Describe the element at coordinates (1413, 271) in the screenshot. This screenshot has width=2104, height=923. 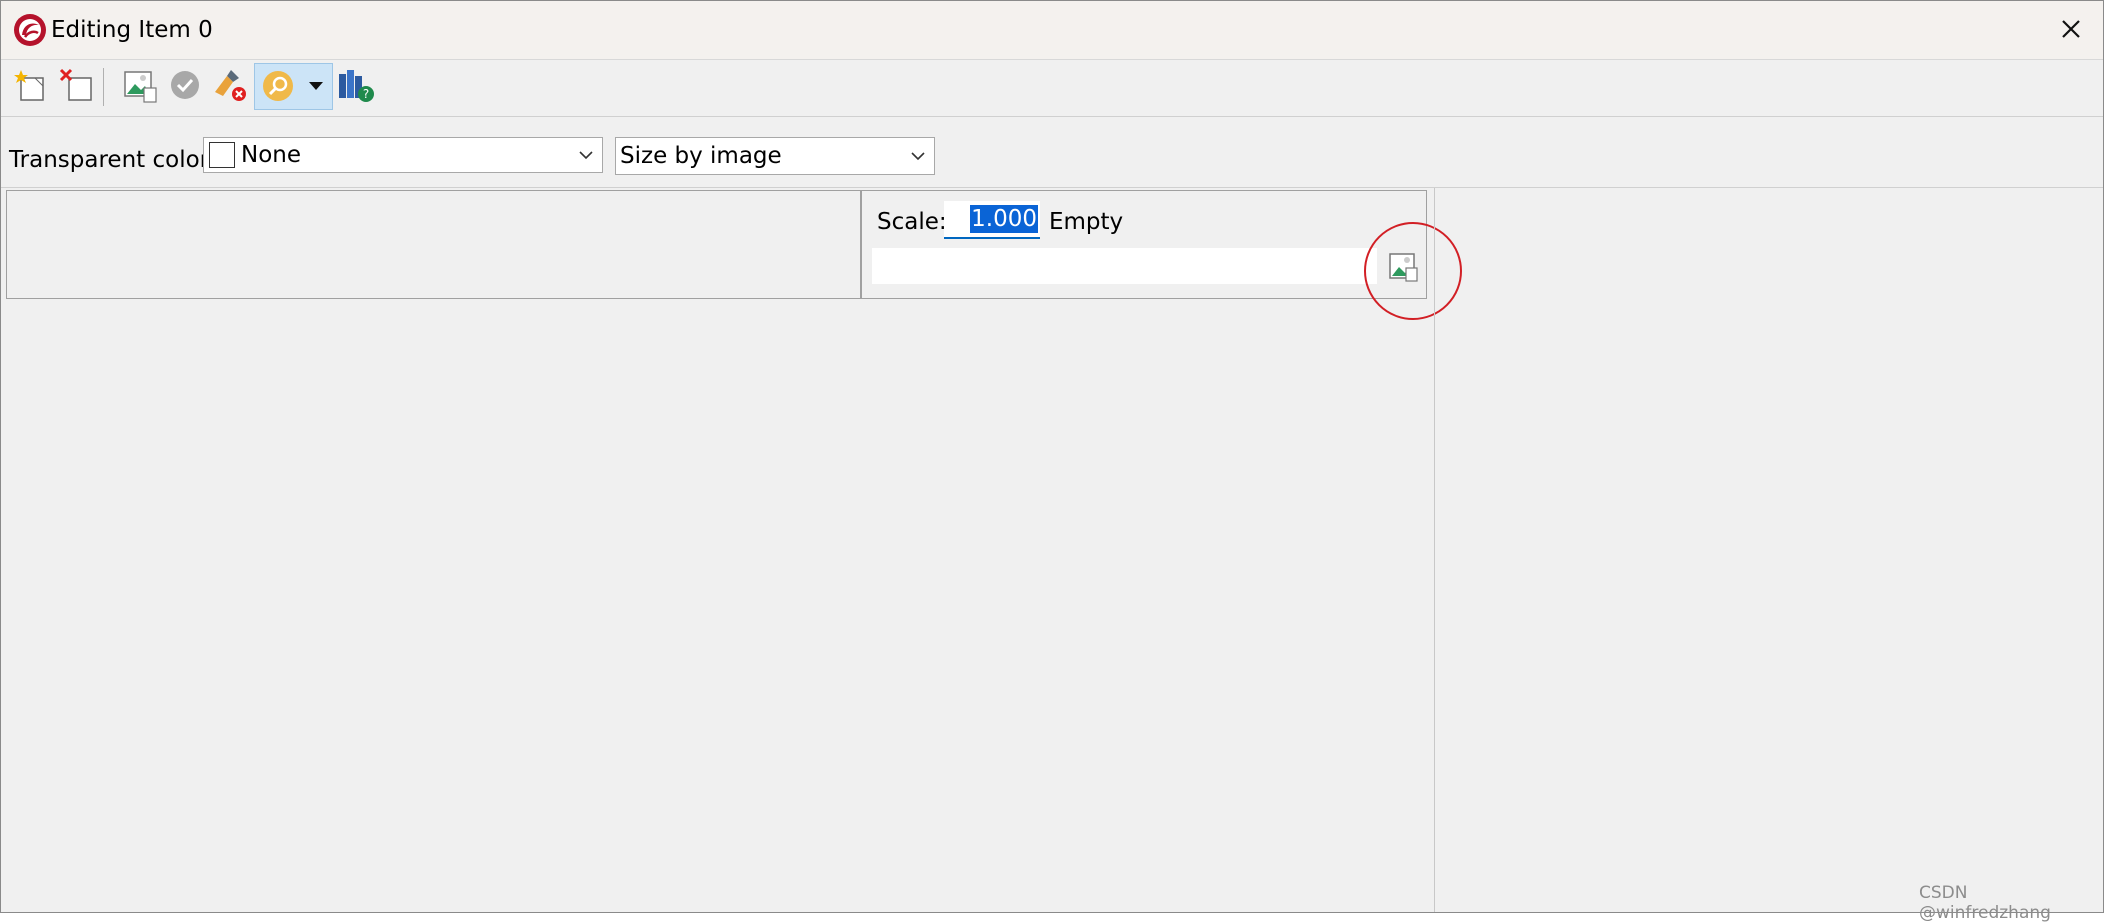
I see `annotation-circle` at that location.